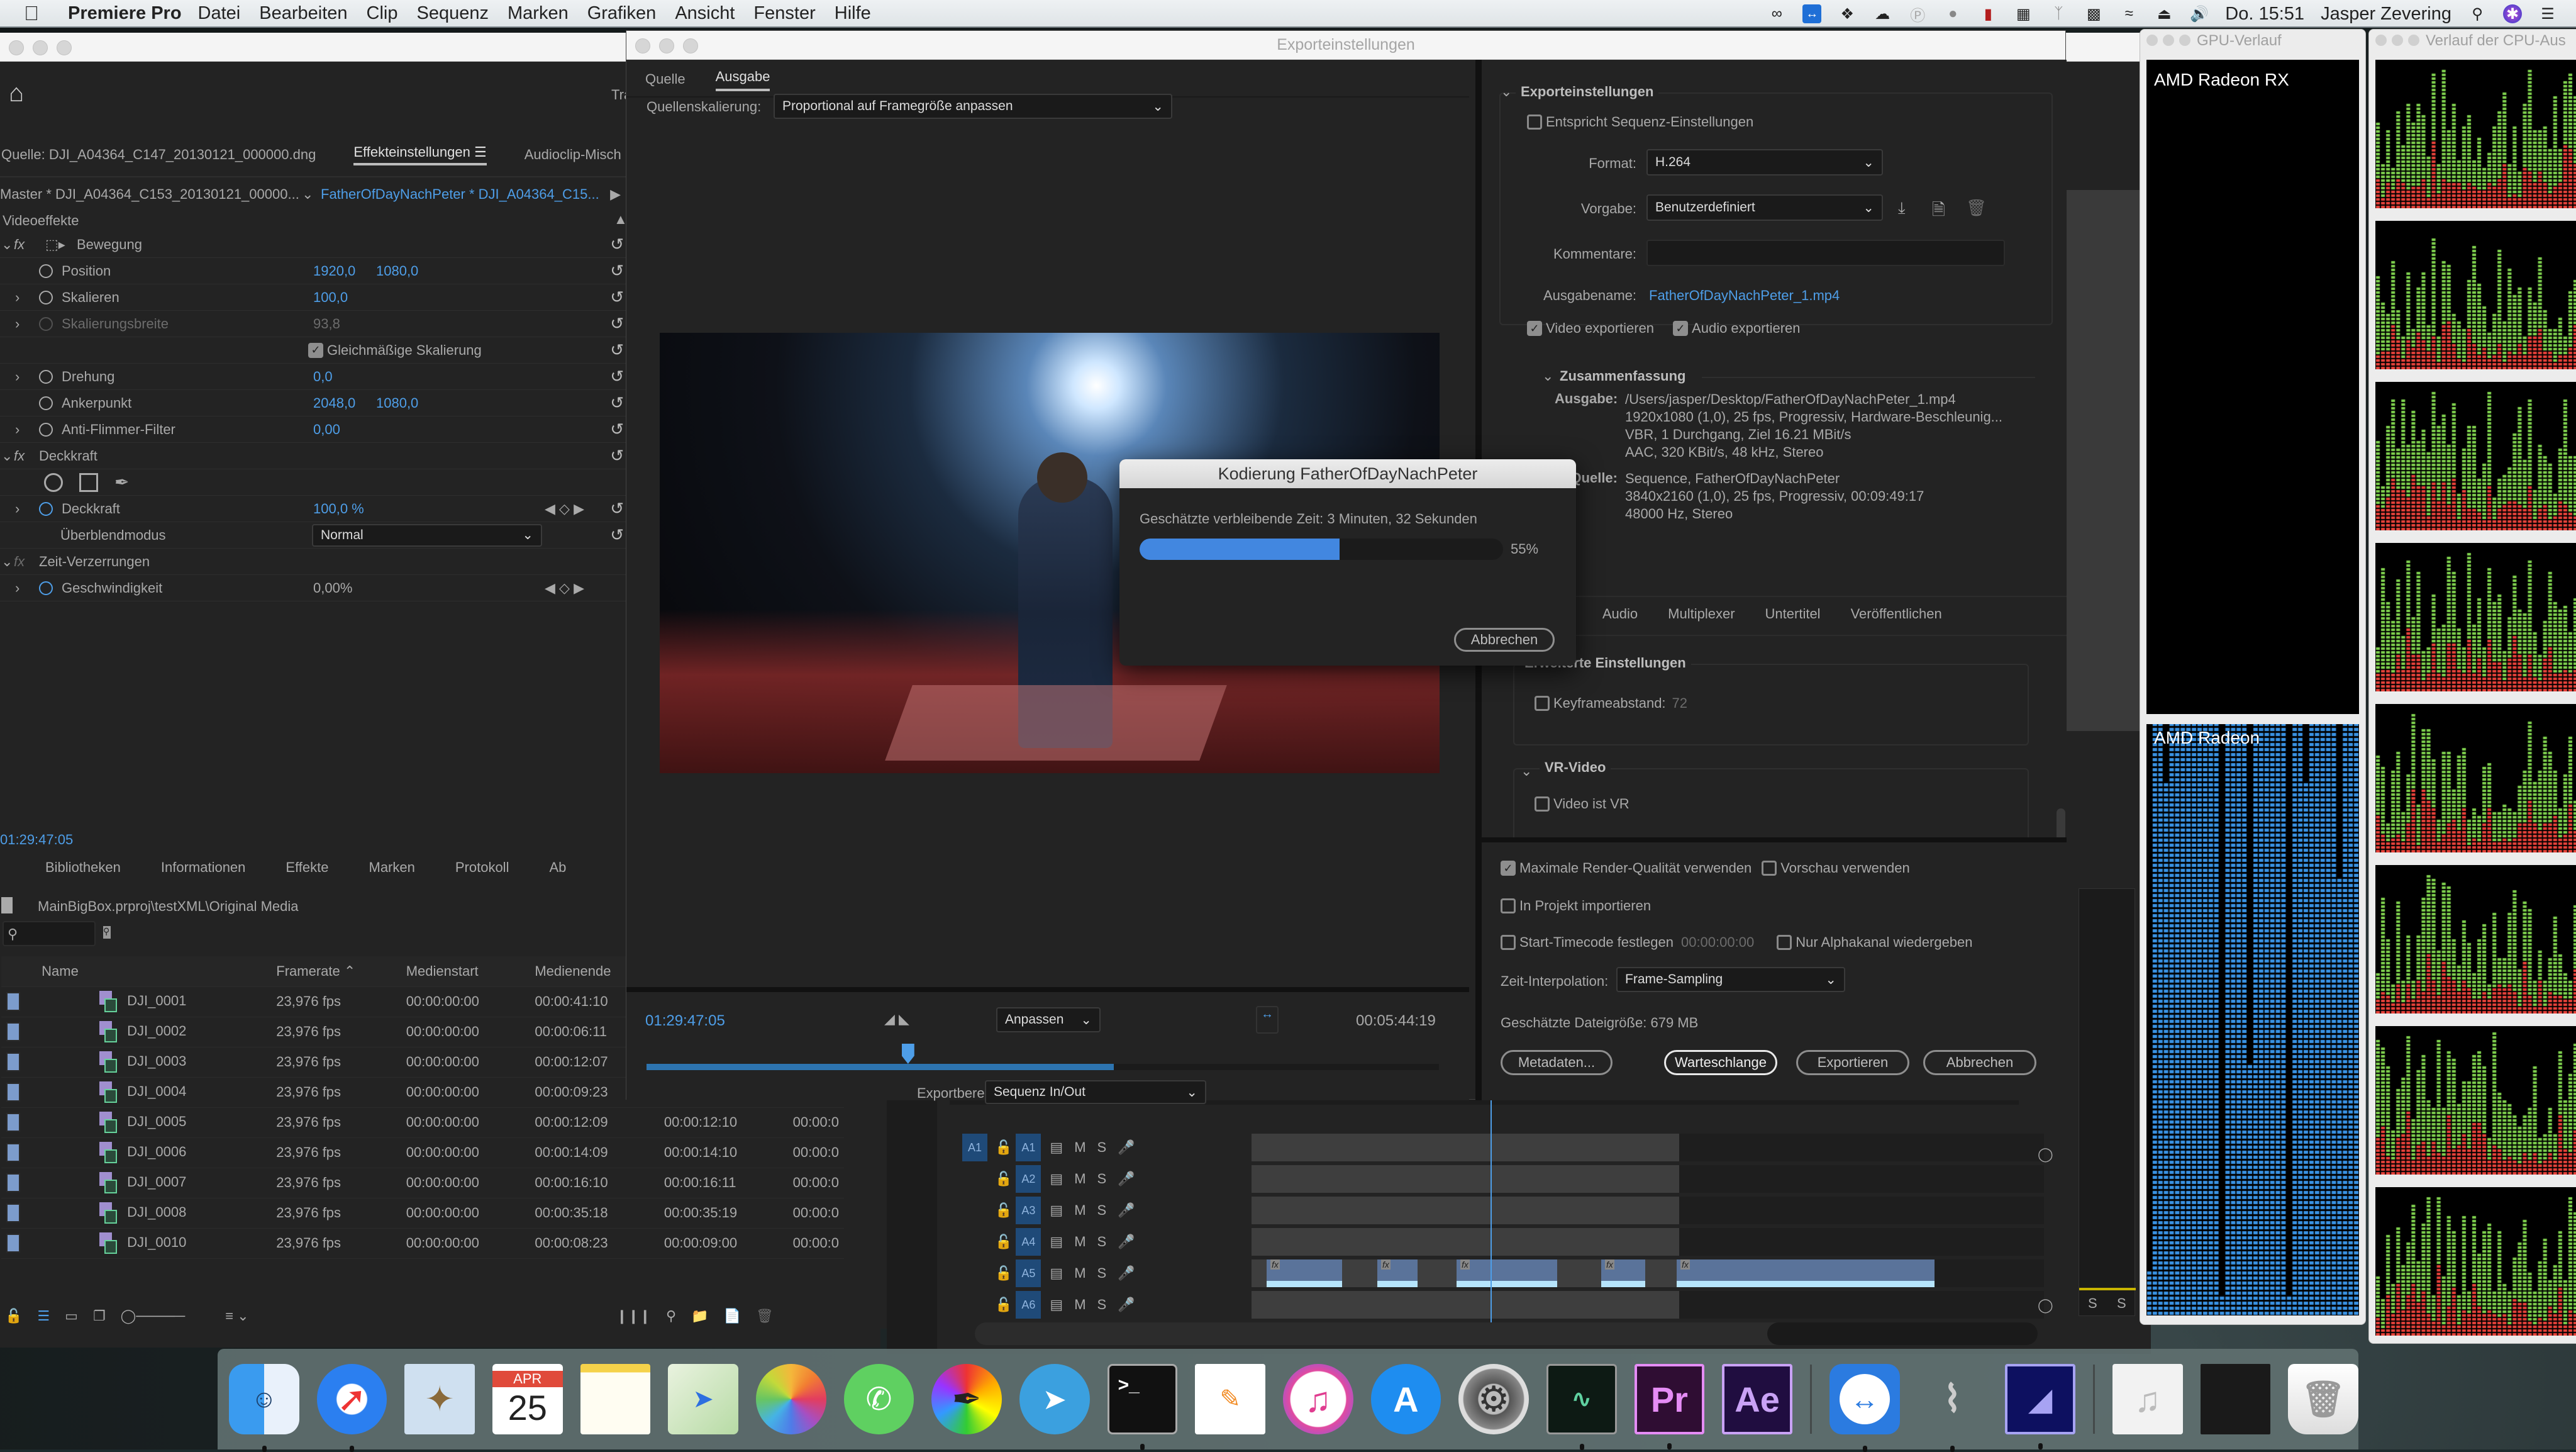 This screenshot has width=2576, height=1452. Describe the element at coordinates (1825, 253) in the screenshot. I see `comments-input` at that location.